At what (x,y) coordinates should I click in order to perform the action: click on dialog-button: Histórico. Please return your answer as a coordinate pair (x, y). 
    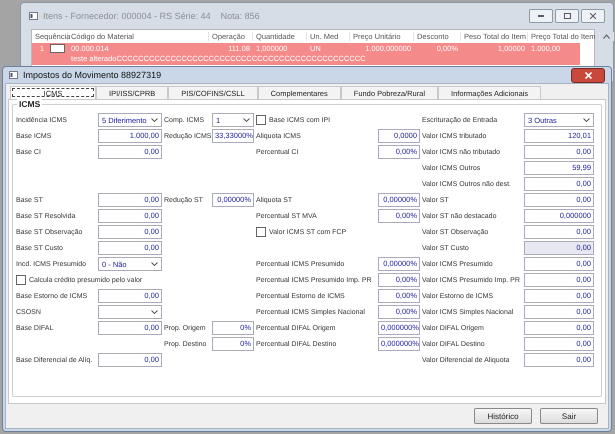
    Looking at the image, I should click on (503, 416).